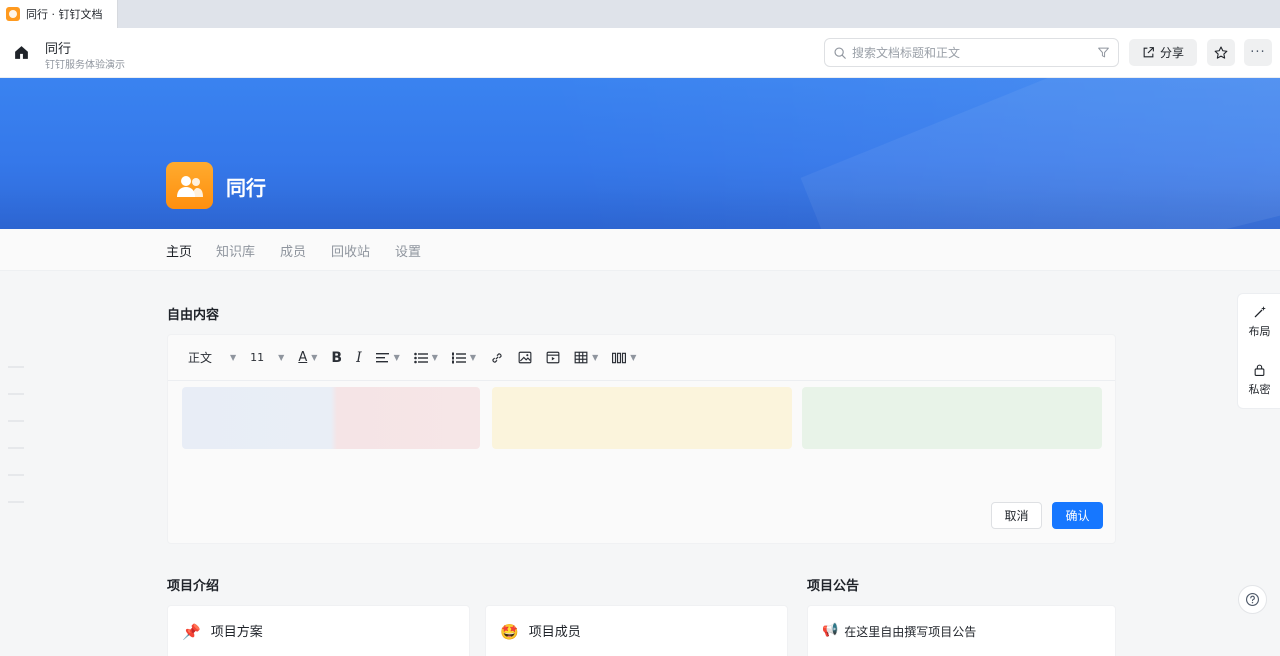  Describe the element at coordinates (64, 14) in the screenshot. I see `browser-tab-title: 同行 · 钉钉文档` at that location.